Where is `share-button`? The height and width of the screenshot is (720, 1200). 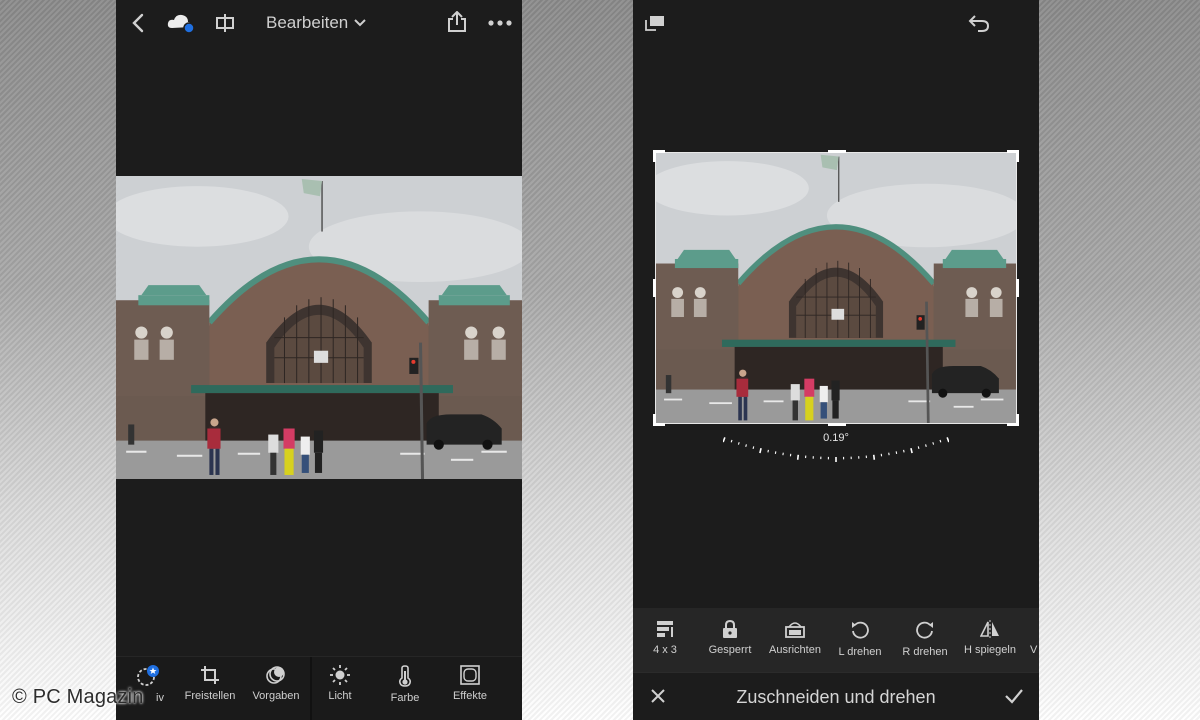 share-button is located at coordinates (457, 22).